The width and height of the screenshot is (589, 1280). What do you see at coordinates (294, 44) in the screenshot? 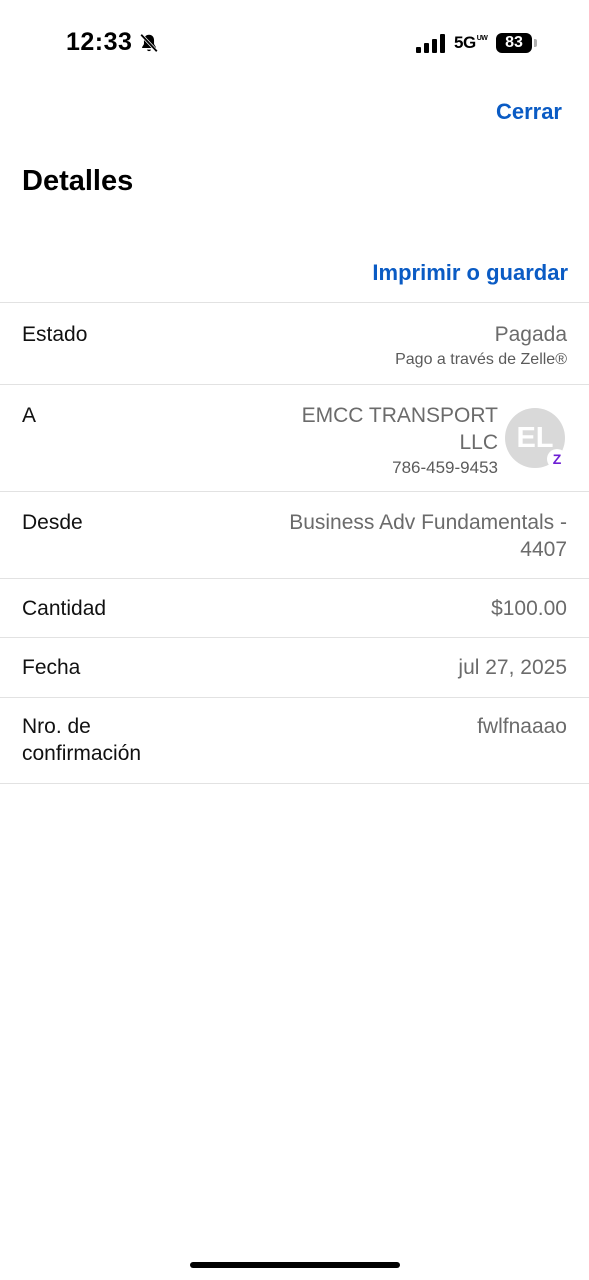
I see `status-bar: 12:33 5GUW 83` at bounding box center [294, 44].